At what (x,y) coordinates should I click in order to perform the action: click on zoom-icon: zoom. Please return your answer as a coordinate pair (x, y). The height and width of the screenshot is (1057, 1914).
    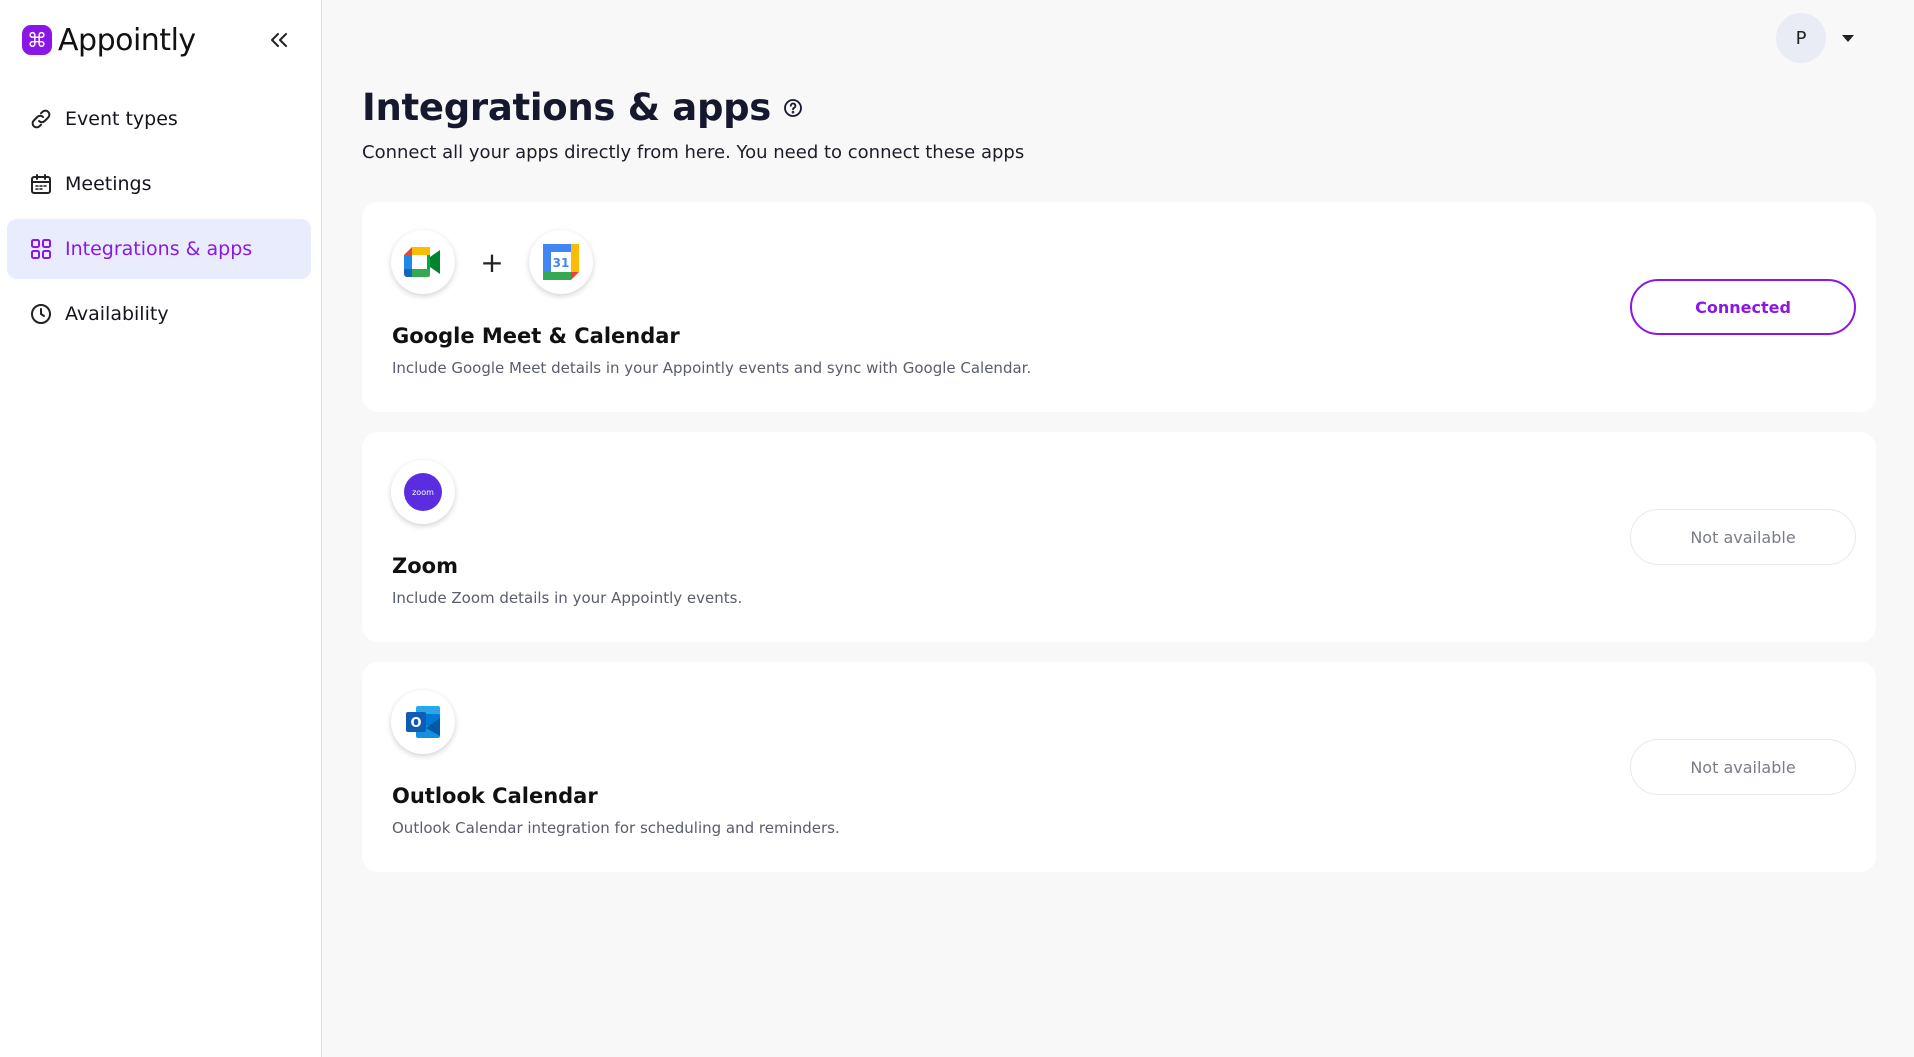
    Looking at the image, I should click on (423, 492).